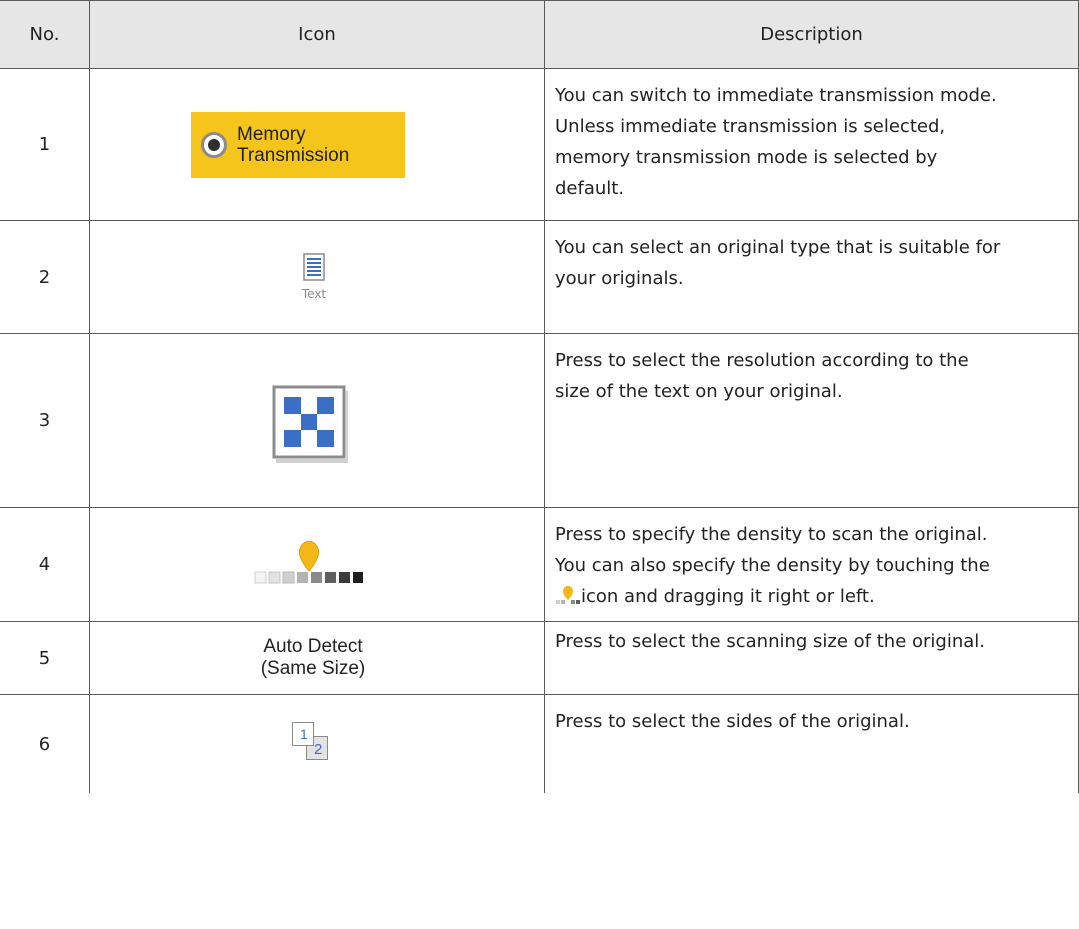  What do you see at coordinates (271, 134) in the screenshot?
I see `memory-transmission-label-1: Memory` at bounding box center [271, 134].